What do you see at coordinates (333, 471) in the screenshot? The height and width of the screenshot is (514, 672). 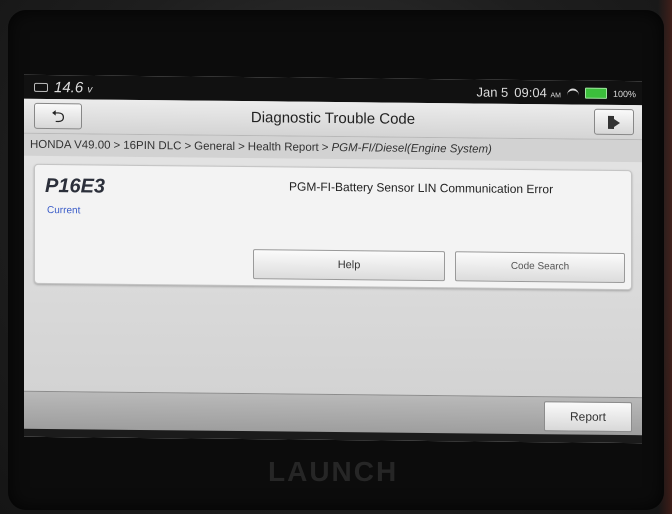 I see `brand-logo: LAUNCH` at bounding box center [333, 471].